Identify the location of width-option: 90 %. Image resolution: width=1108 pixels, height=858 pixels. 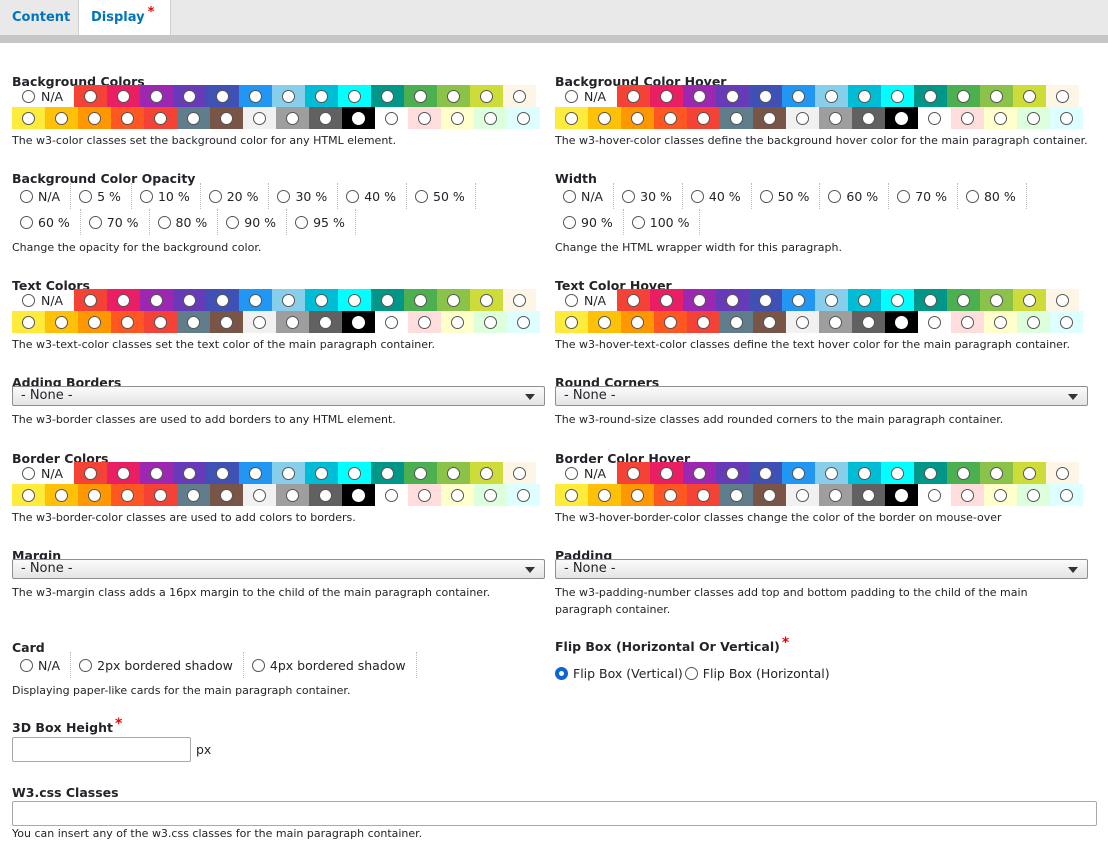
(589, 222).